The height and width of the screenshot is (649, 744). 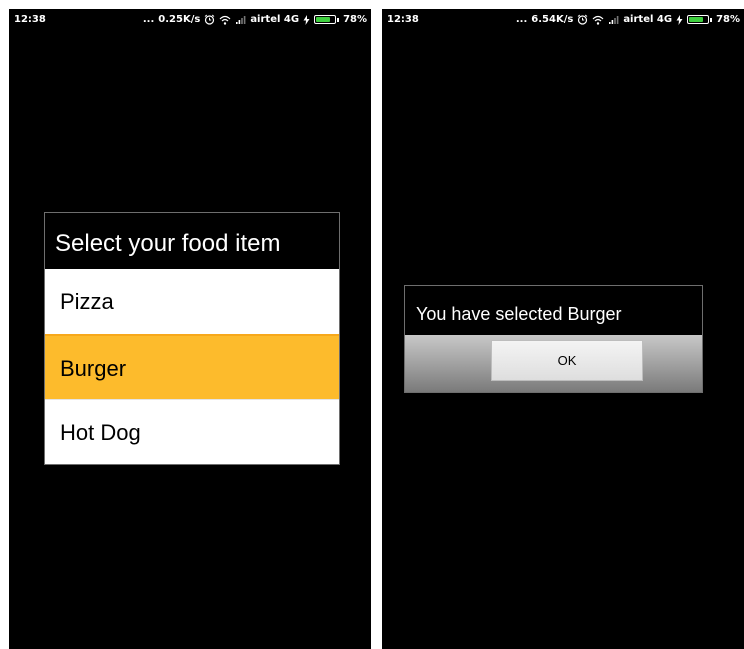 I want to click on status-bar: 12:38 ... 6.54K/s airtel 4G 78%, so click(x=563, y=19).